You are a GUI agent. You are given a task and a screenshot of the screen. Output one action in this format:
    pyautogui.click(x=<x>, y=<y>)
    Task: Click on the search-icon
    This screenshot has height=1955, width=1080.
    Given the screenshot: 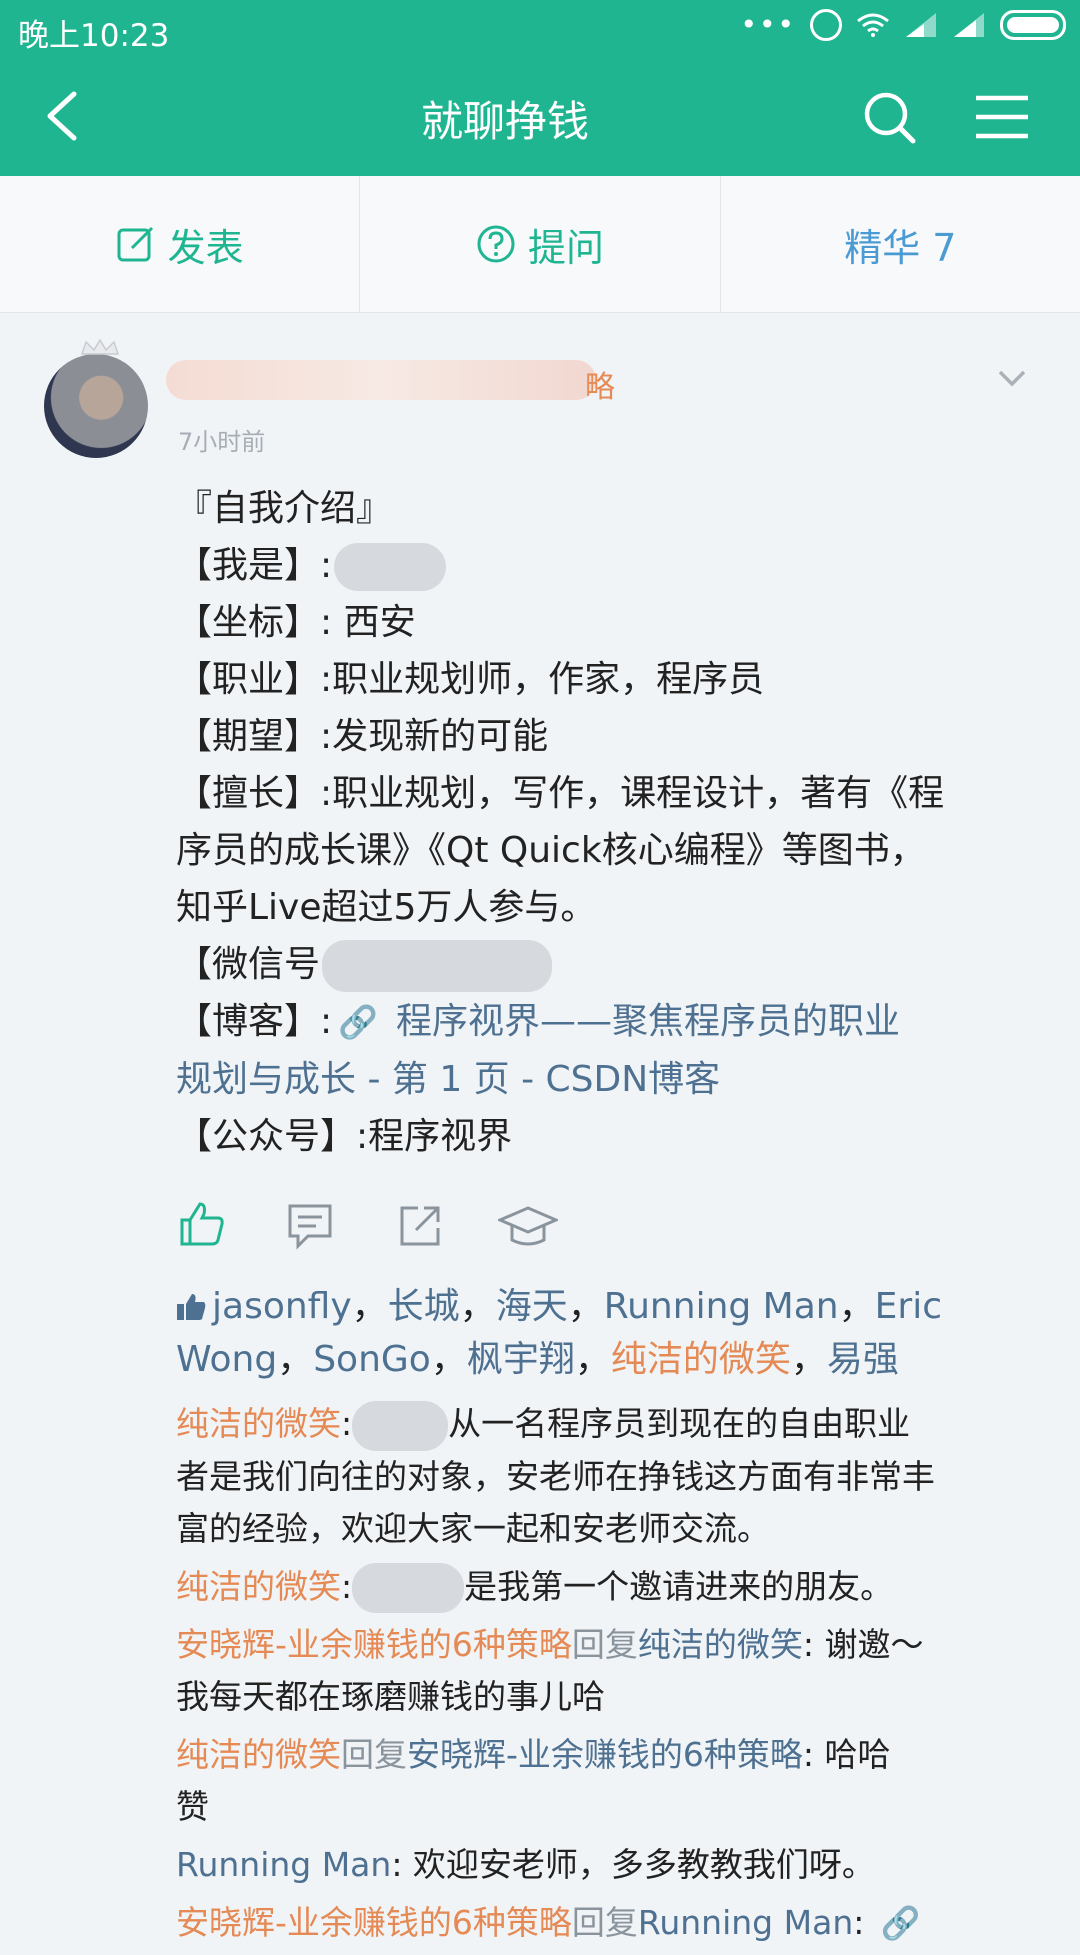 What is the action you would take?
    pyautogui.click(x=889, y=117)
    